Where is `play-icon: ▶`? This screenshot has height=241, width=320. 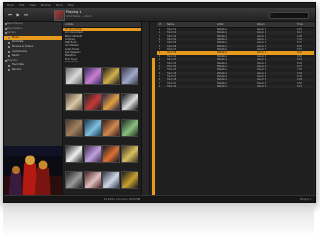 play-icon: ▶ is located at coordinates (18, 14).